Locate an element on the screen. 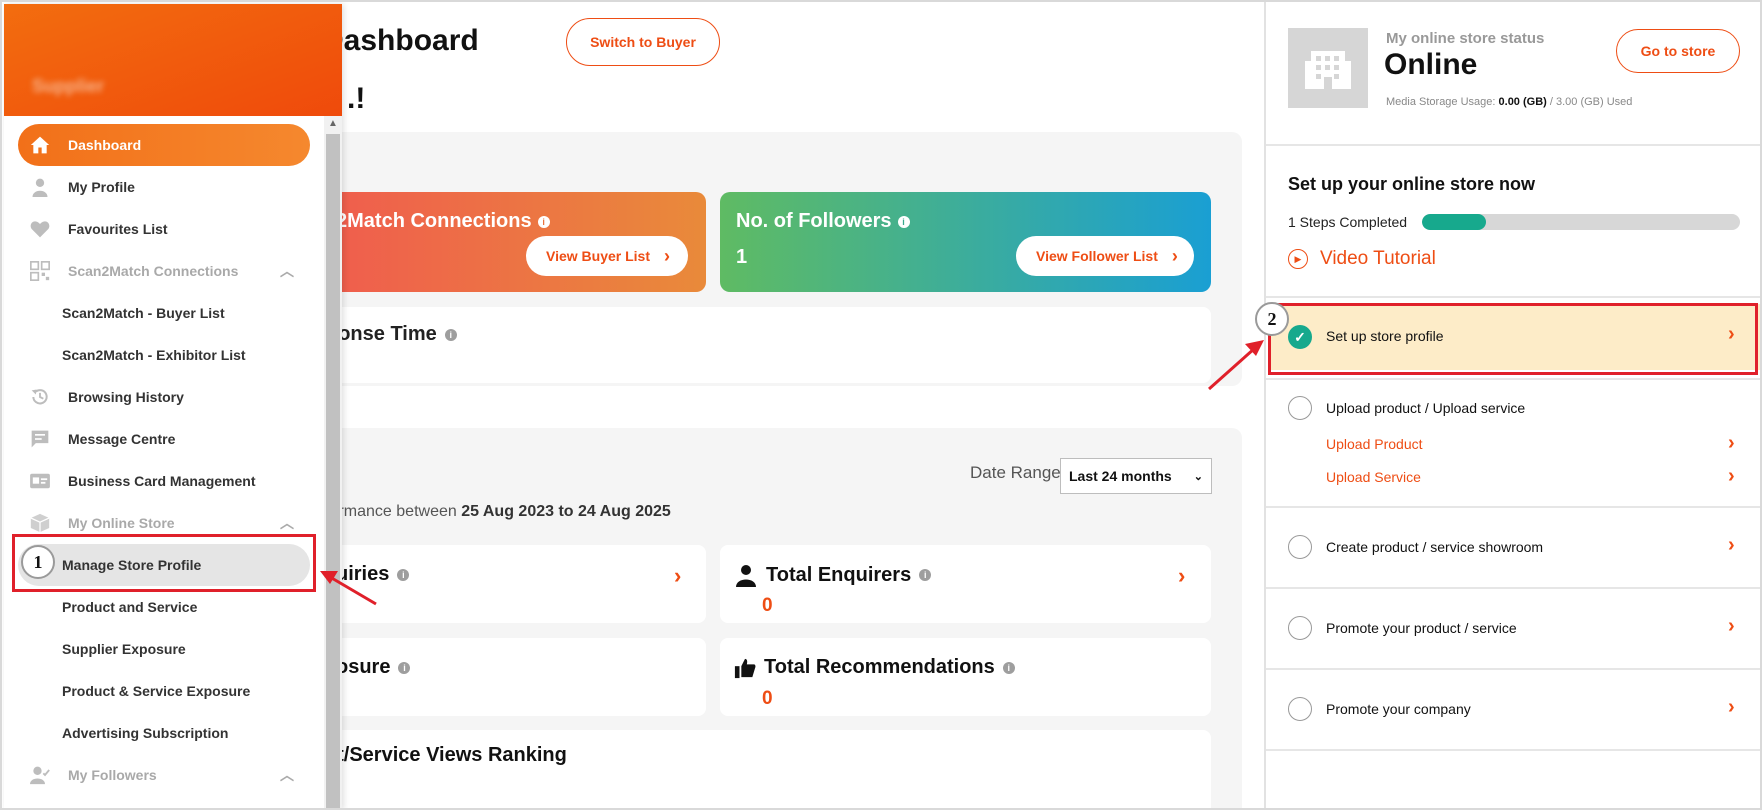 This screenshot has width=1762, height=810. sidebar-item-business-card: Business Card Management is located at coordinates (164, 481).